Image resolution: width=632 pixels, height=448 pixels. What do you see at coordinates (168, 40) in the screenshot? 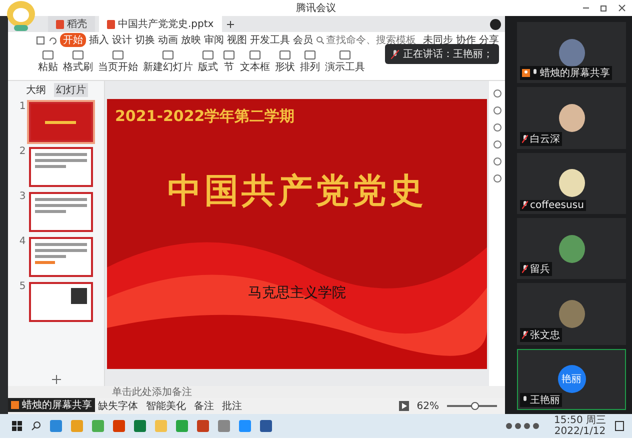
I see `ribbon-tab: 动画` at bounding box center [168, 40].